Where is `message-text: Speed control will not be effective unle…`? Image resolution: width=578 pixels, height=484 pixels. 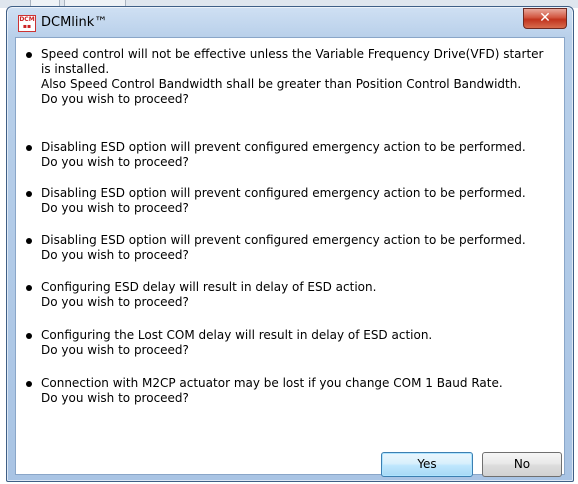 message-text: Speed control will not be effective unle… is located at coordinates (298, 77).